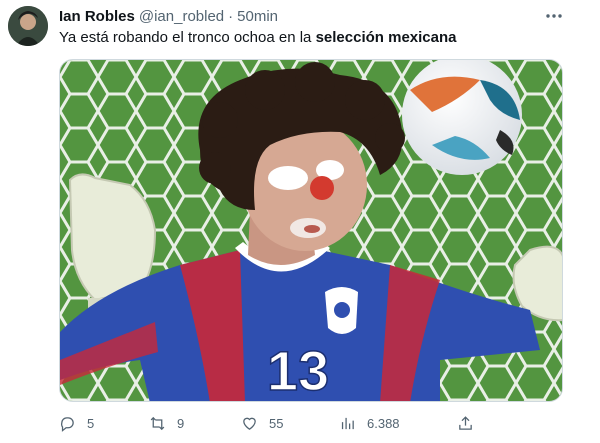 Image resolution: width=600 pixels, height=443 pixels. Describe the element at coordinates (249, 423) in the screenshot. I see `heart-icon` at that location.